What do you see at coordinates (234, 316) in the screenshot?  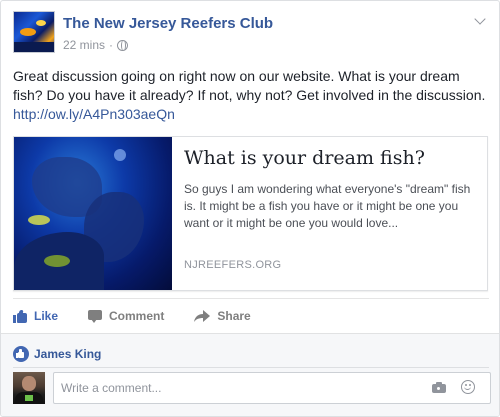 I see `share-label: Share` at bounding box center [234, 316].